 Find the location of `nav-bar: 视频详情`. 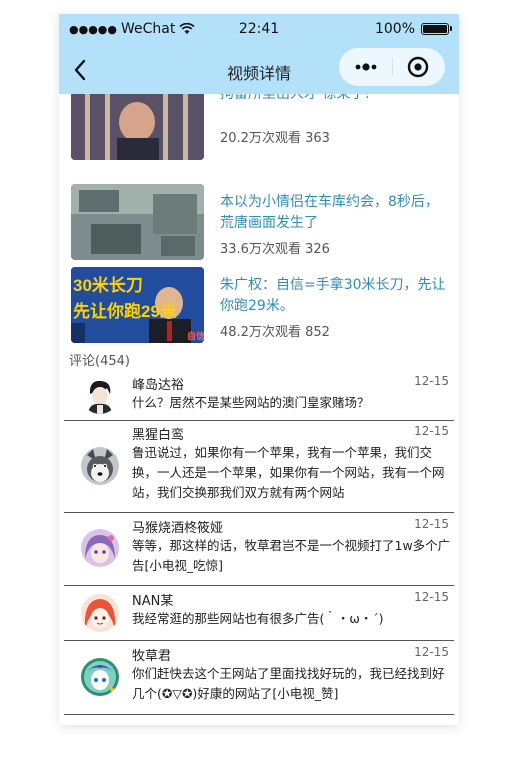

nav-bar: 视频详情 is located at coordinates (259, 70).